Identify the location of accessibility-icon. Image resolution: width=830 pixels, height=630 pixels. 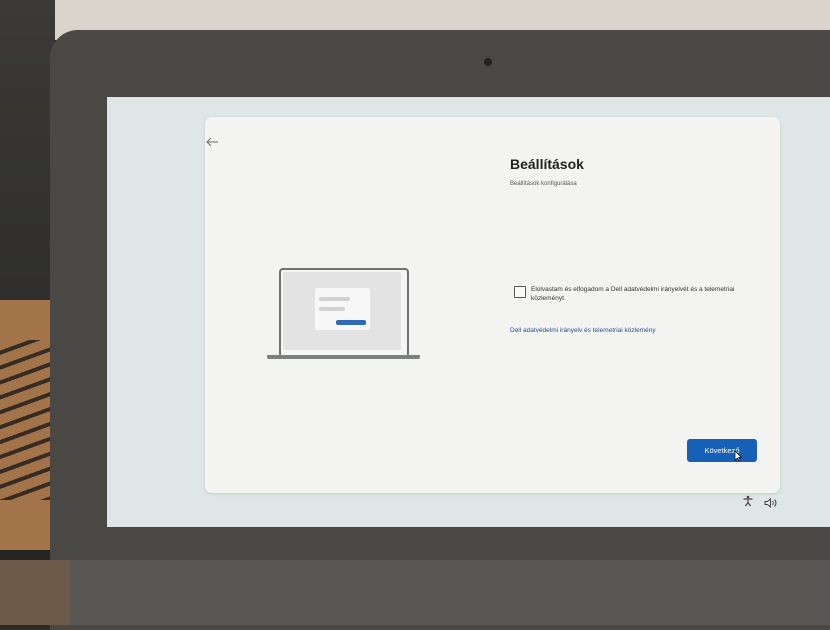
(748, 500).